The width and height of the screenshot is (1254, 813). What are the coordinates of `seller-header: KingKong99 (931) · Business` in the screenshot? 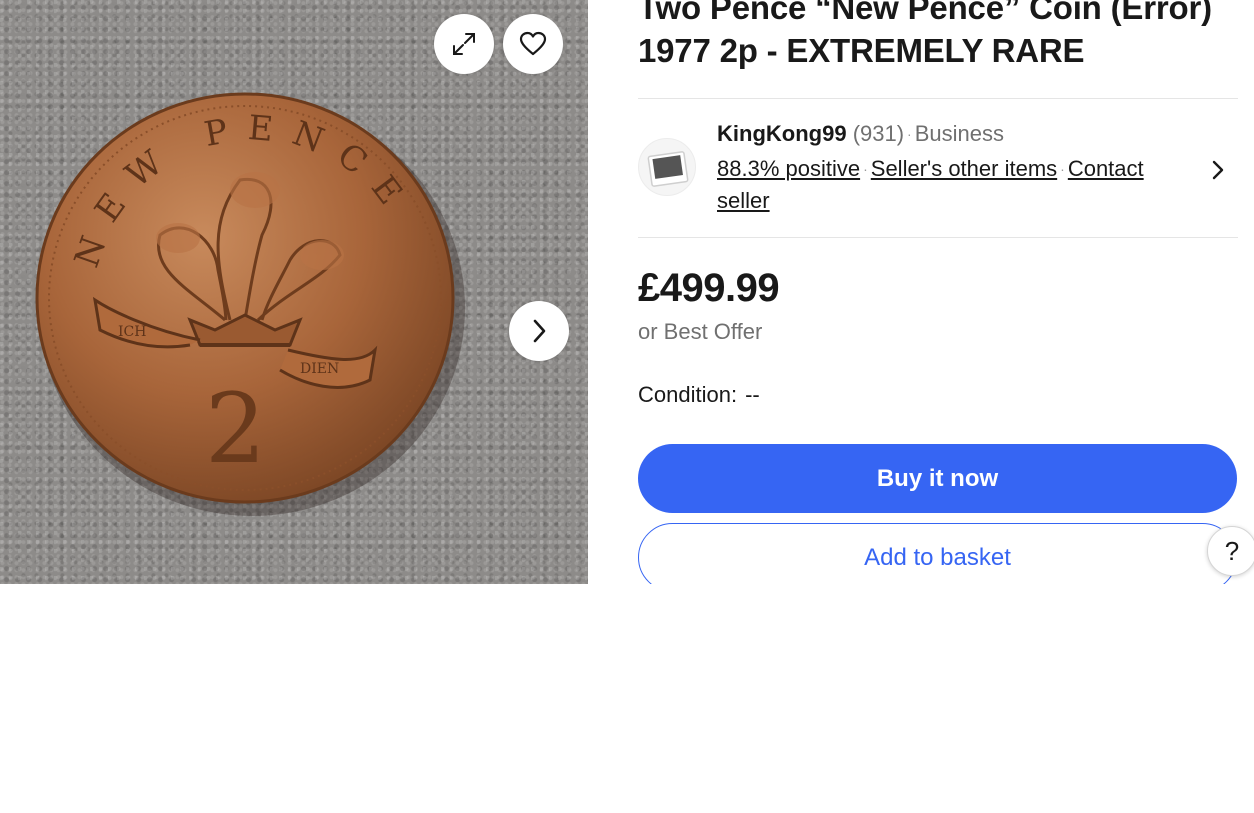 It's located at (957, 134).